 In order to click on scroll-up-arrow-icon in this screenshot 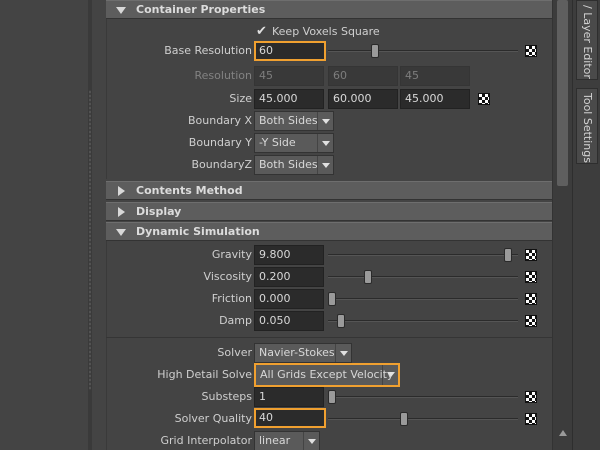, I will do `click(563, 433)`.